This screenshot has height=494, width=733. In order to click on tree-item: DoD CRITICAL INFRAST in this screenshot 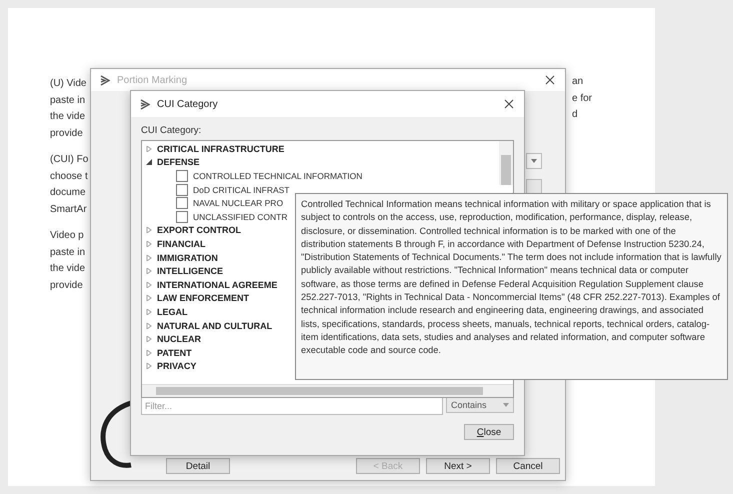, I will do `click(241, 189)`.